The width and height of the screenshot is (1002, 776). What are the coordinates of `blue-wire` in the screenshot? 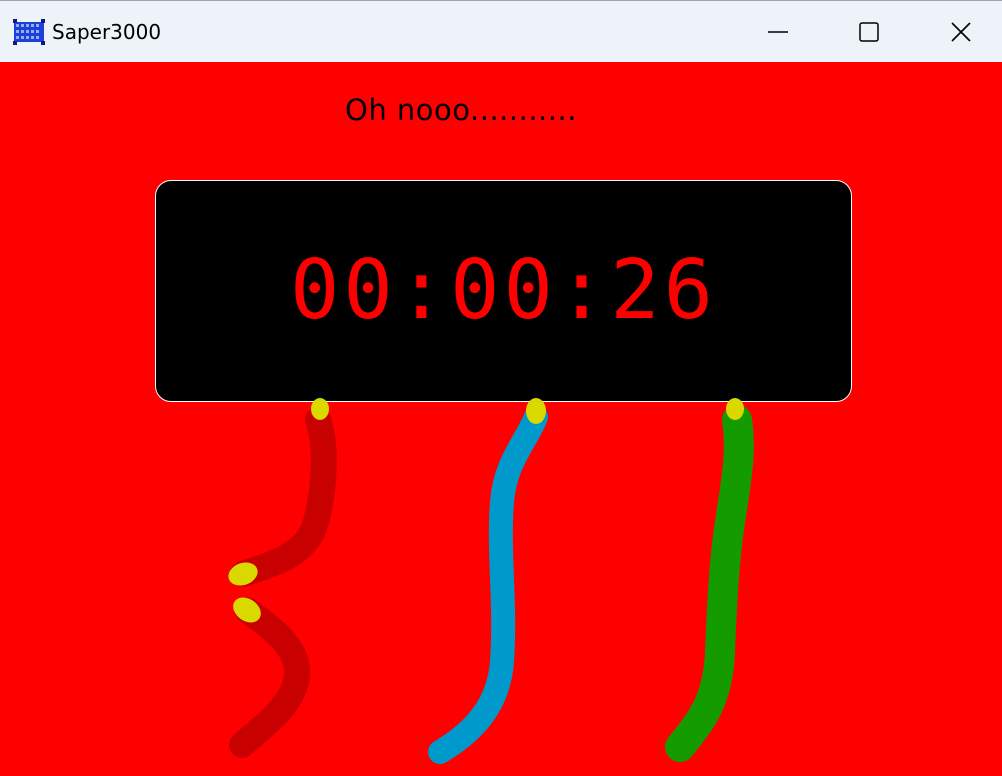 It's located at (488, 581).